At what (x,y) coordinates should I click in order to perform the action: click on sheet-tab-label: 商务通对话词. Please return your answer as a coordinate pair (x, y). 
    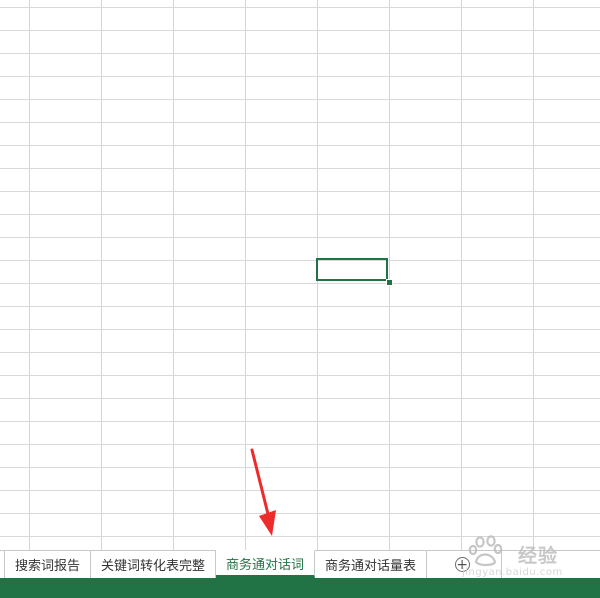
    Looking at the image, I should click on (265, 565).